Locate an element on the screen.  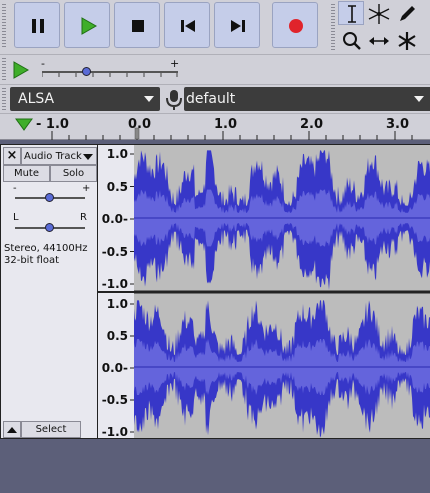
track-menu-button: Audio Track is located at coordinates (59, 156).